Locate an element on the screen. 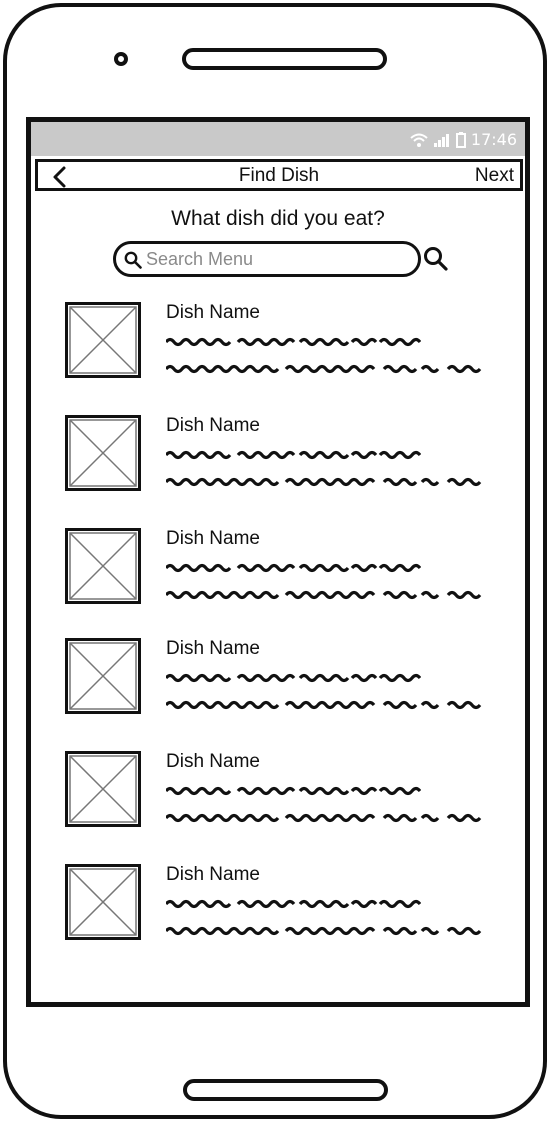 This screenshot has width=552, height=1125. prompt-heading: What dish did you eat? is located at coordinates (278, 218).